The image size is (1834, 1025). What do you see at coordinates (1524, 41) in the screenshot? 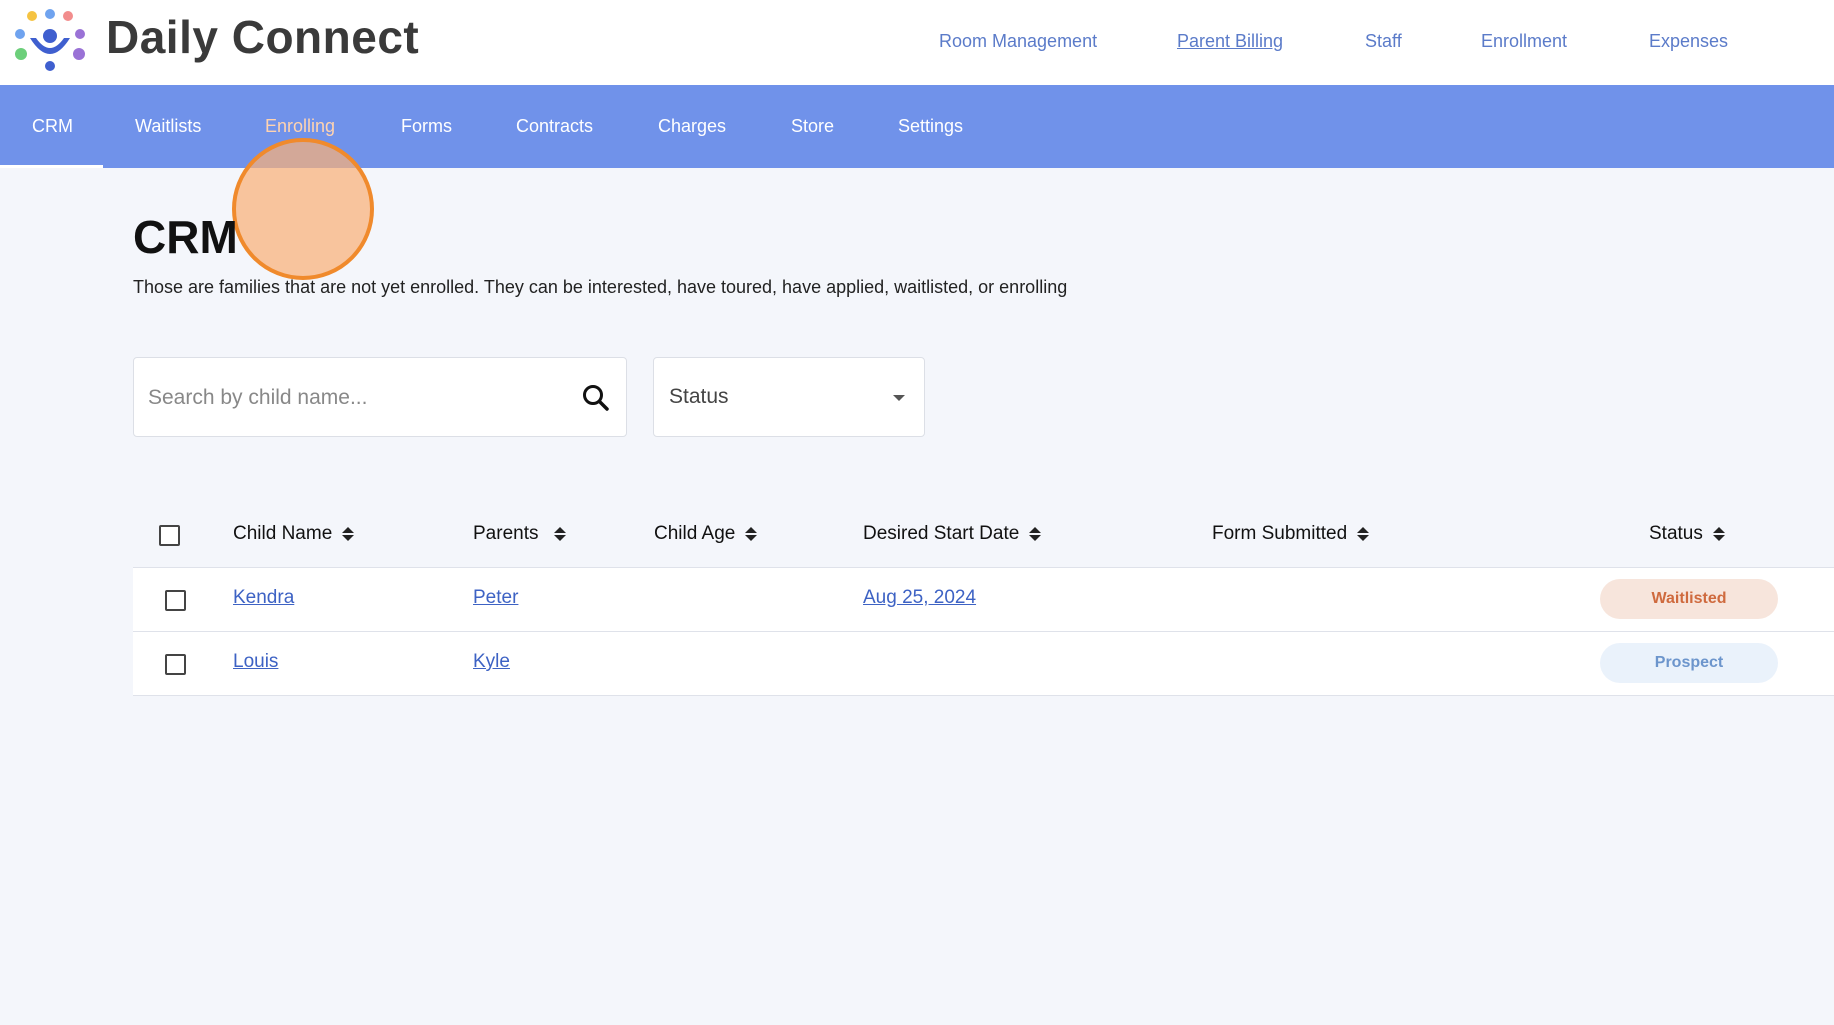
I see `nav-enrollment: Enrollment` at bounding box center [1524, 41].